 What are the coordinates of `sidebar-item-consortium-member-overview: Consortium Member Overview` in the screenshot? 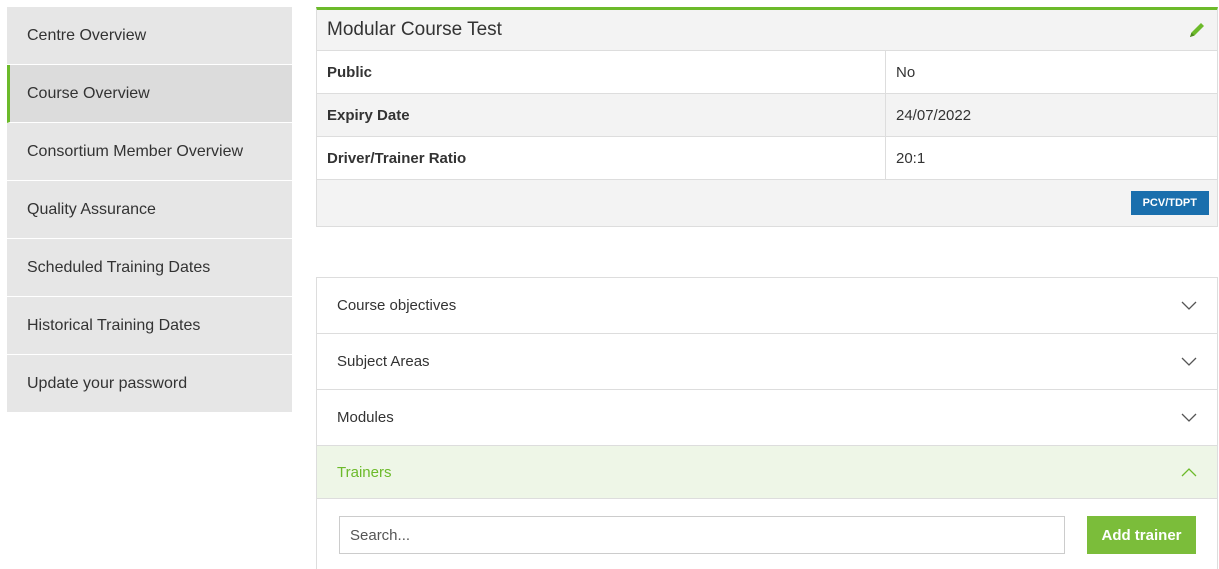 It's located at (149, 152).